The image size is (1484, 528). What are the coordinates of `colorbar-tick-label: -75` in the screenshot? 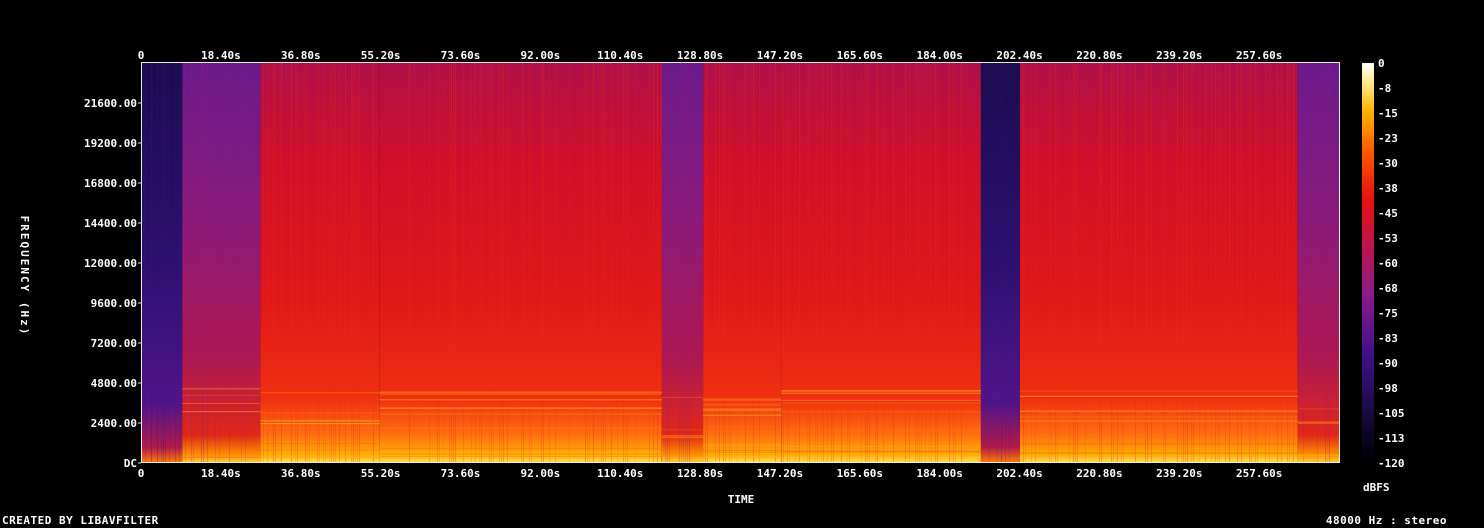 It's located at (1388, 313).